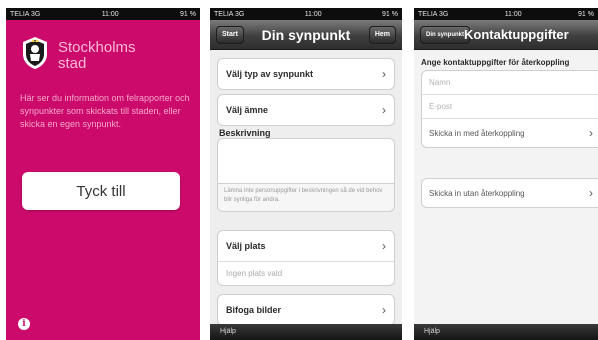  I want to click on select-type-row: Välj typ av synpunkt ›, so click(306, 74).